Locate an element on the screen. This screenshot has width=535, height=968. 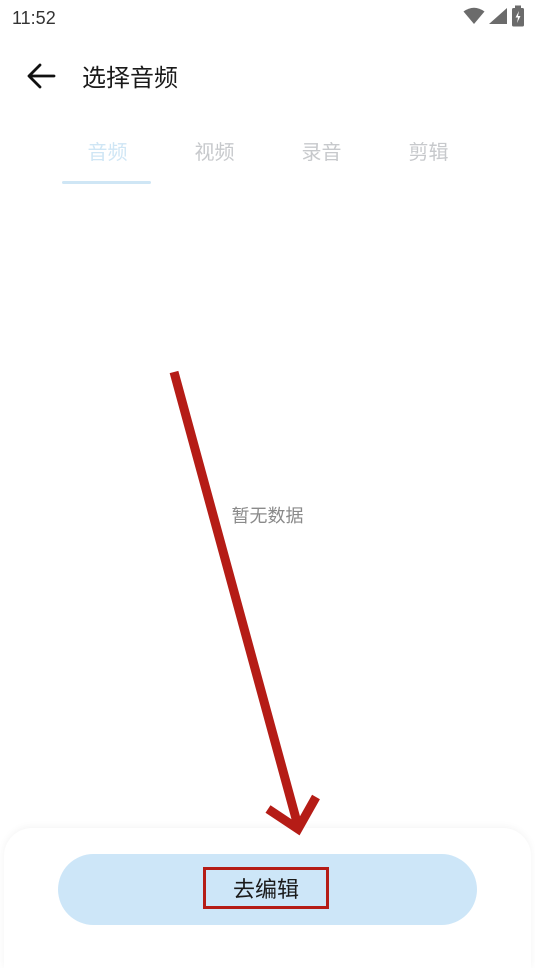
go-edit-button is located at coordinates (267, 889).